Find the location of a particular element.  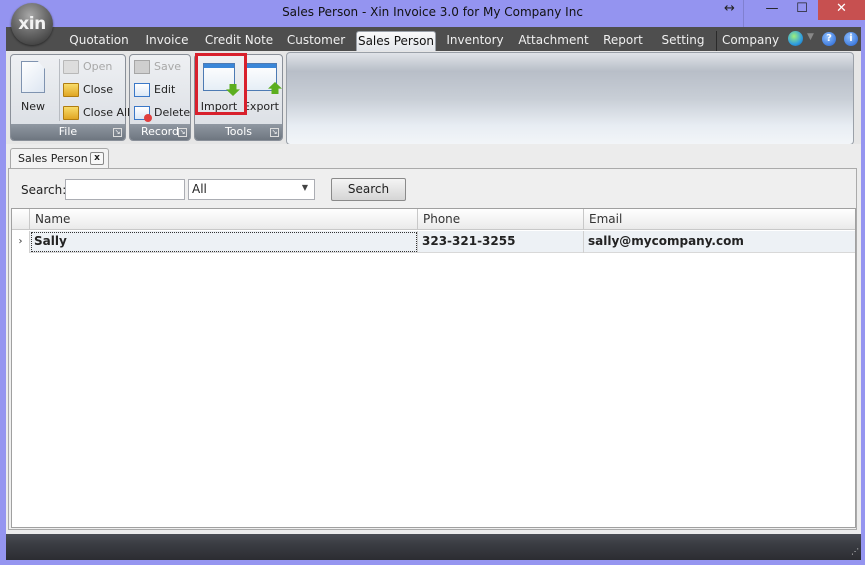

close-label: Close is located at coordinates (98, 89).